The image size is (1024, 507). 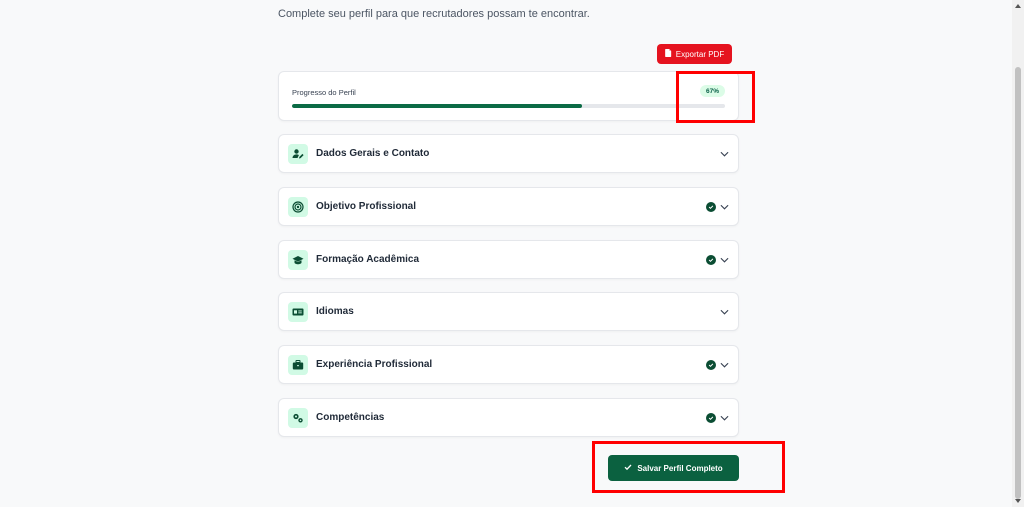 What do you see at coordinates (437, 106) in the screenshot?
I see `progress-bar-fill` at bounding box center [437, 106].